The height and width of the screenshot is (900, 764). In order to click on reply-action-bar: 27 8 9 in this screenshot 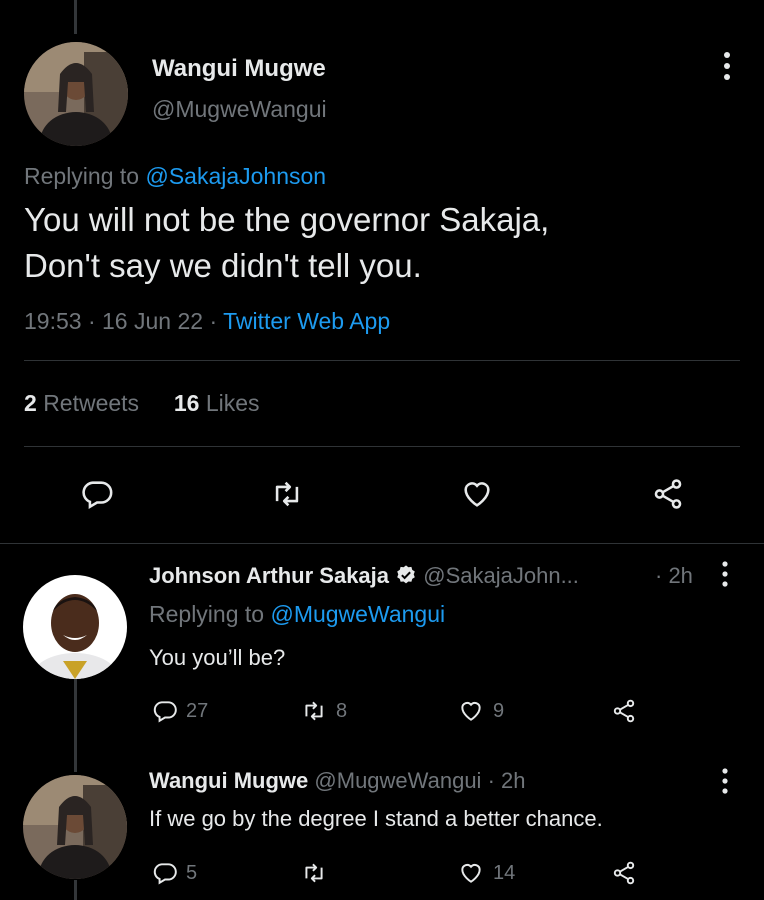, I will do `click(382, 711)`.